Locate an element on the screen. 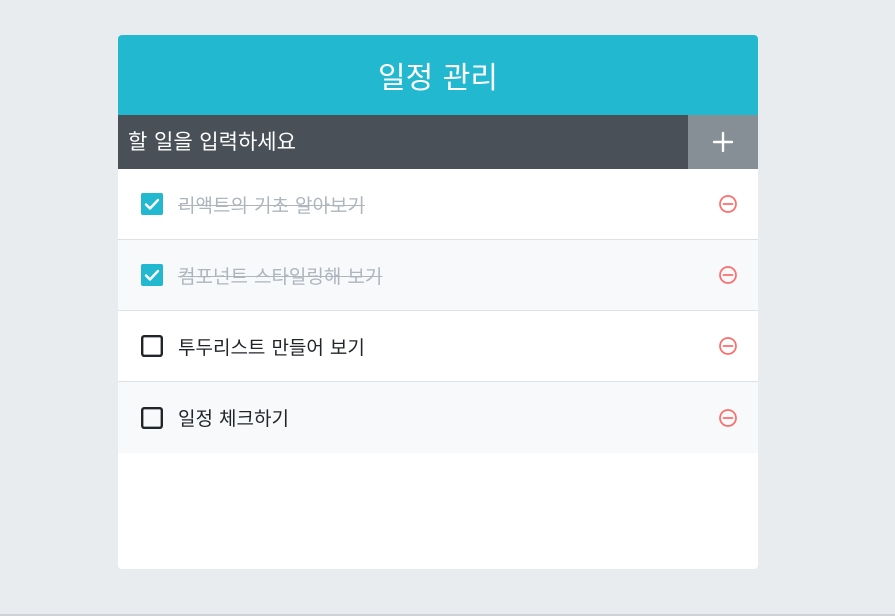 This screenshot has height=616, width=895. todo-text: 컴포넌트 스타일링해 보기 is located at coordinates (280, 276).